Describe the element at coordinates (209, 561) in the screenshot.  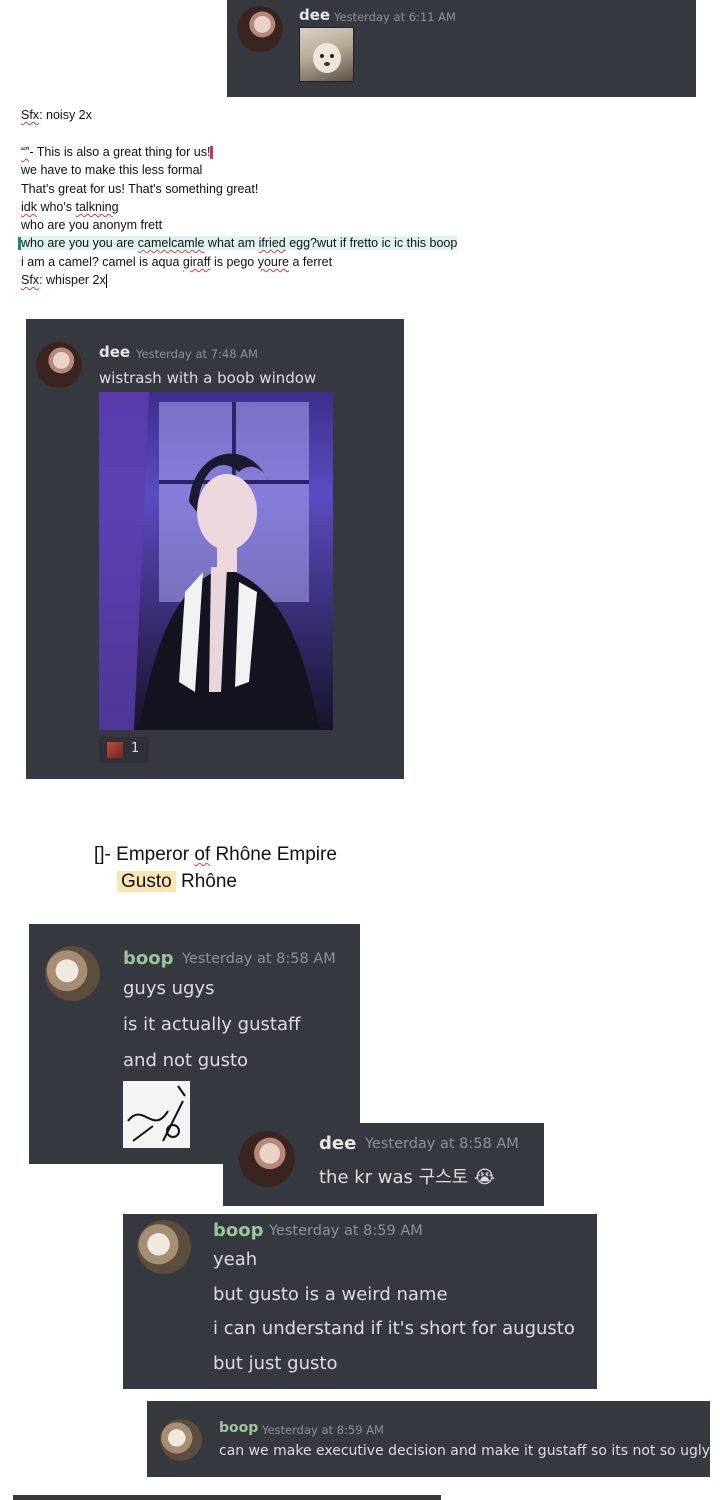
I see `manga-character-illustration-icon` at that location.